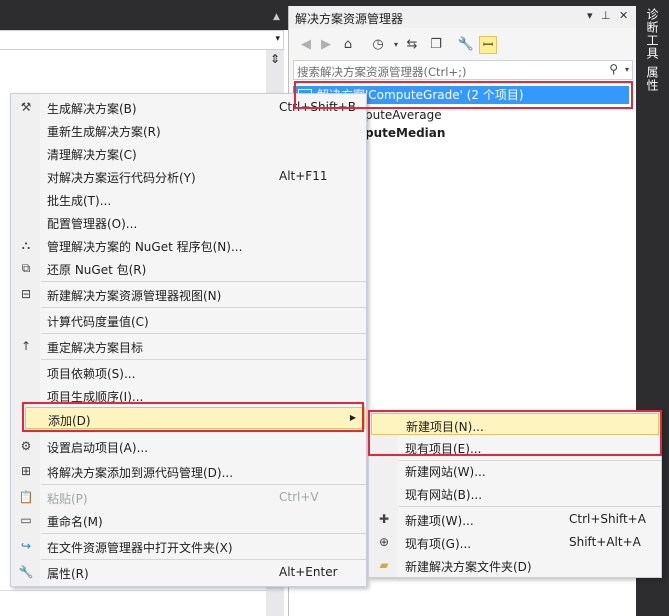 This screenshot has width=669, height=616. I want to click on tree-item-project: puteAverage, so click(403, 115).